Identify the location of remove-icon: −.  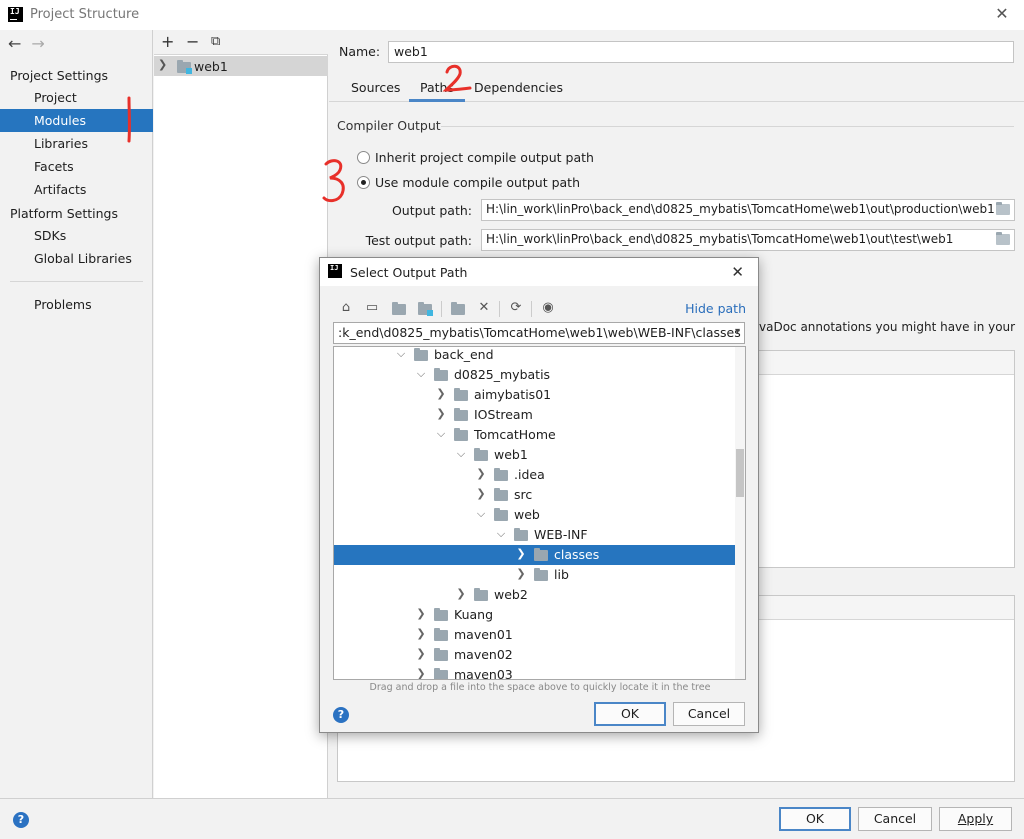
(192, 41).